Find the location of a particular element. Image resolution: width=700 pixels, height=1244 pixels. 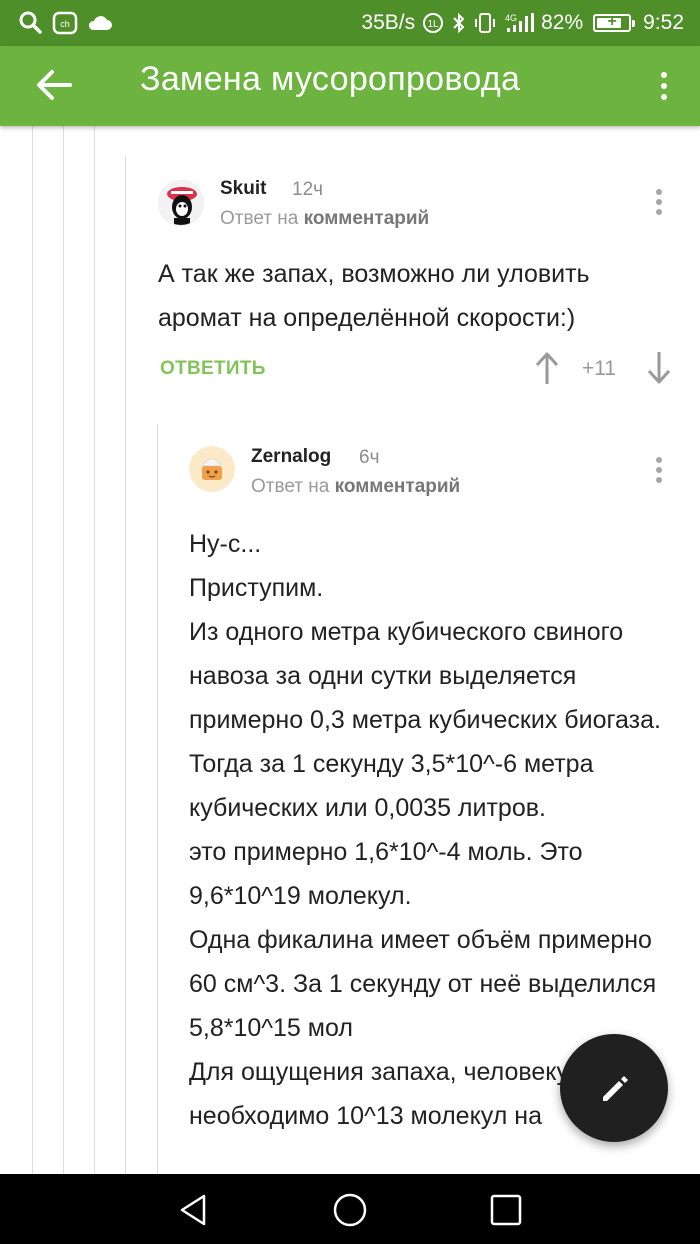

battery-charging-icon: + is located at coordinates (614, 22).